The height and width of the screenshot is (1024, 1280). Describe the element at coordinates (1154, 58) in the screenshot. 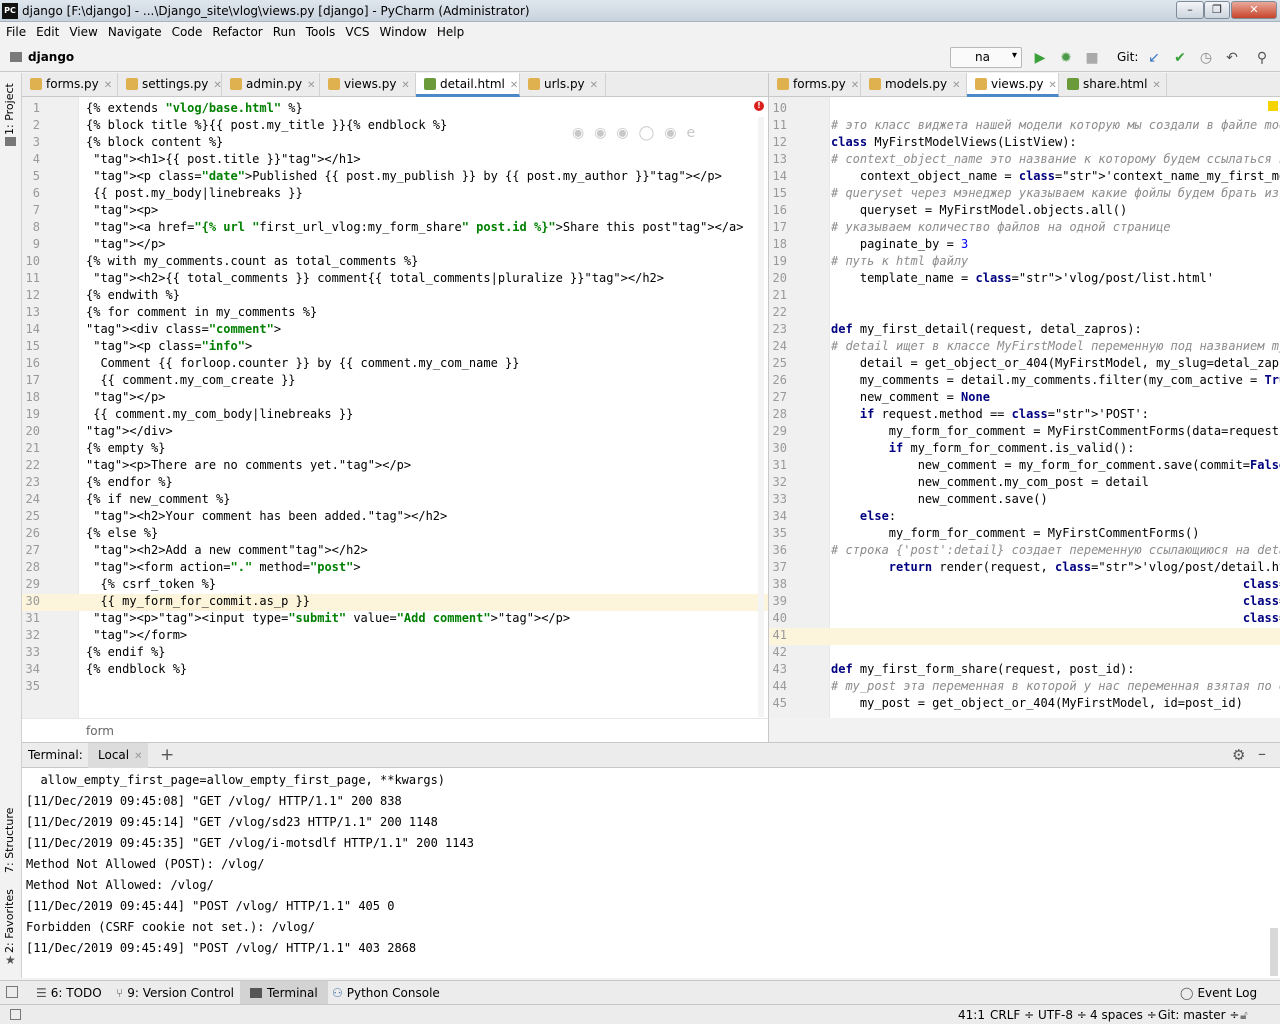

I see `git-update-icon: ↙` at that location.